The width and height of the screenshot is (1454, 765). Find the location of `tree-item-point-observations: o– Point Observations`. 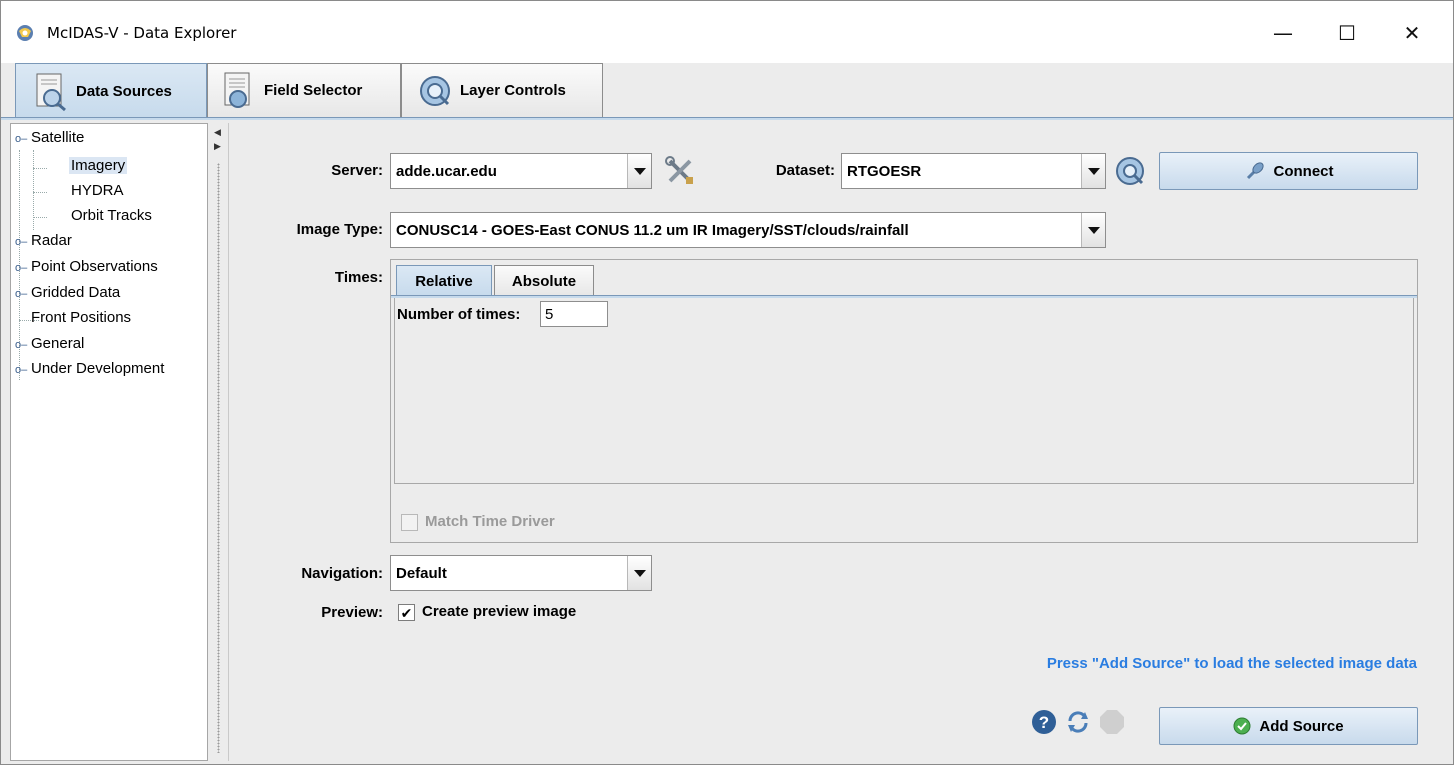

tree-item-point-observations: o– Point Observations is located at coordinates (86, 266).